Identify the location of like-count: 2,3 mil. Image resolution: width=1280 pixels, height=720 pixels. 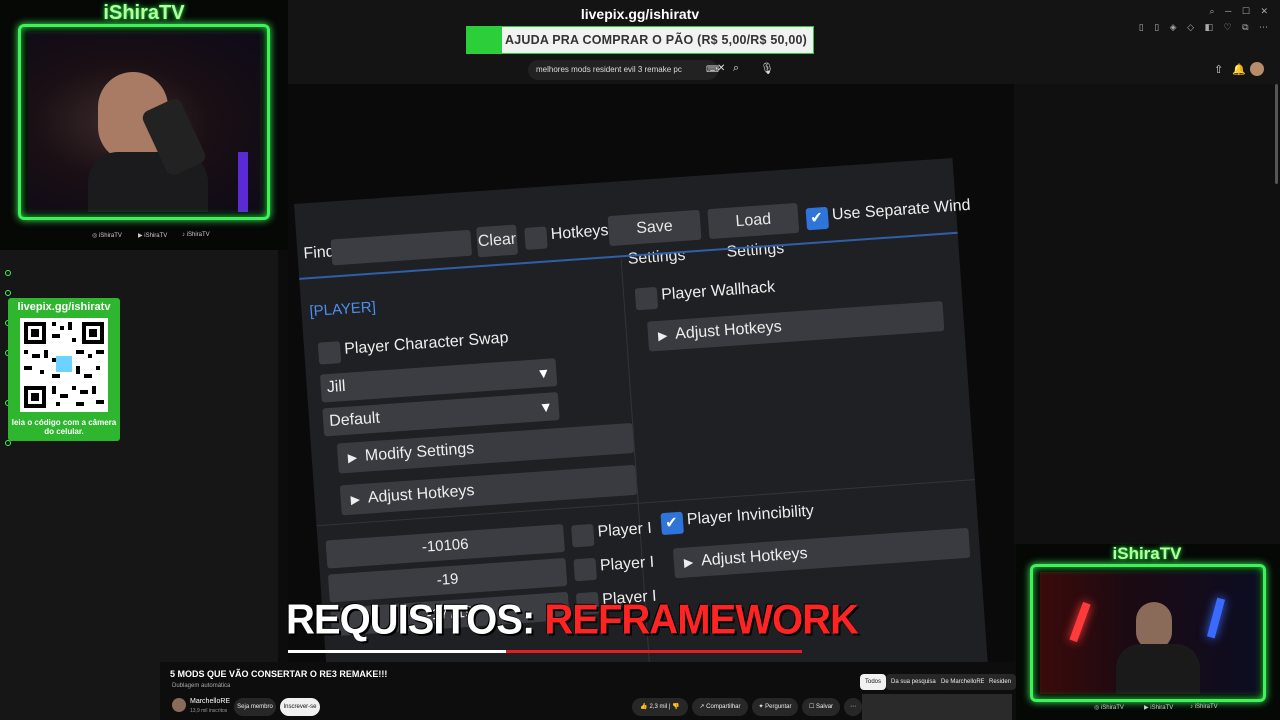
(658, 707).